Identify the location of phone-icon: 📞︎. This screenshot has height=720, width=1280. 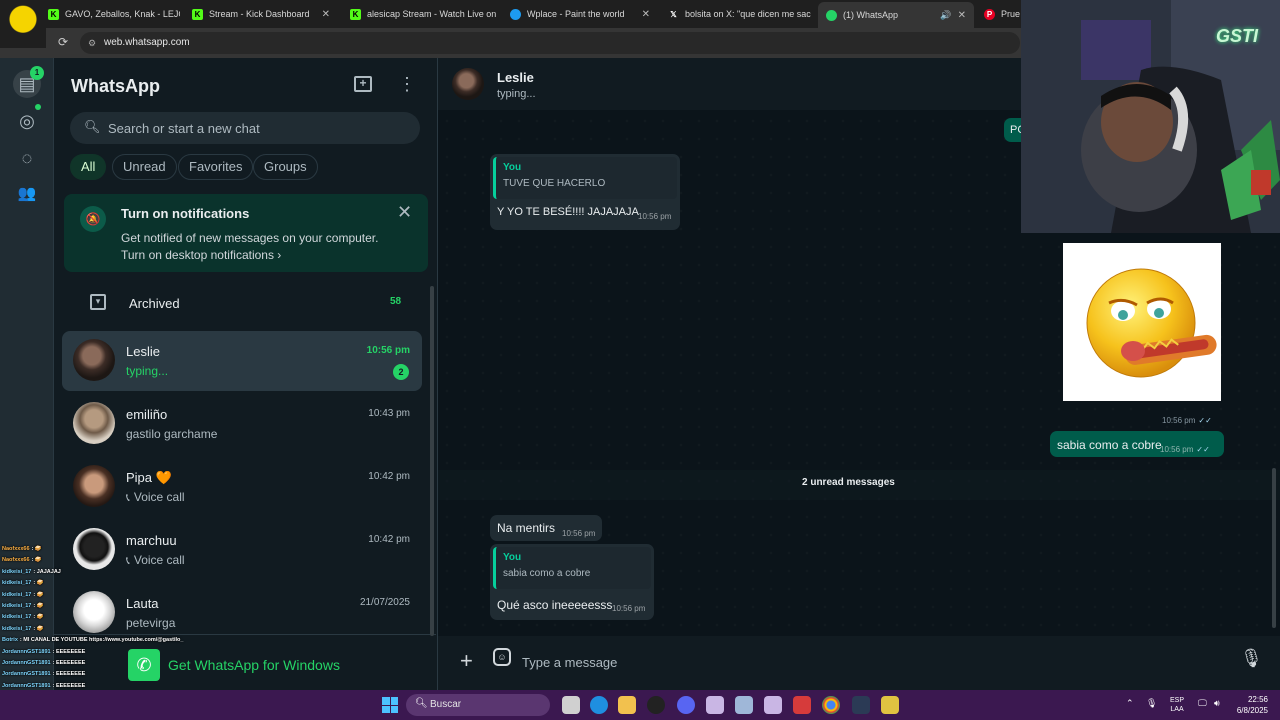
(128, 498).